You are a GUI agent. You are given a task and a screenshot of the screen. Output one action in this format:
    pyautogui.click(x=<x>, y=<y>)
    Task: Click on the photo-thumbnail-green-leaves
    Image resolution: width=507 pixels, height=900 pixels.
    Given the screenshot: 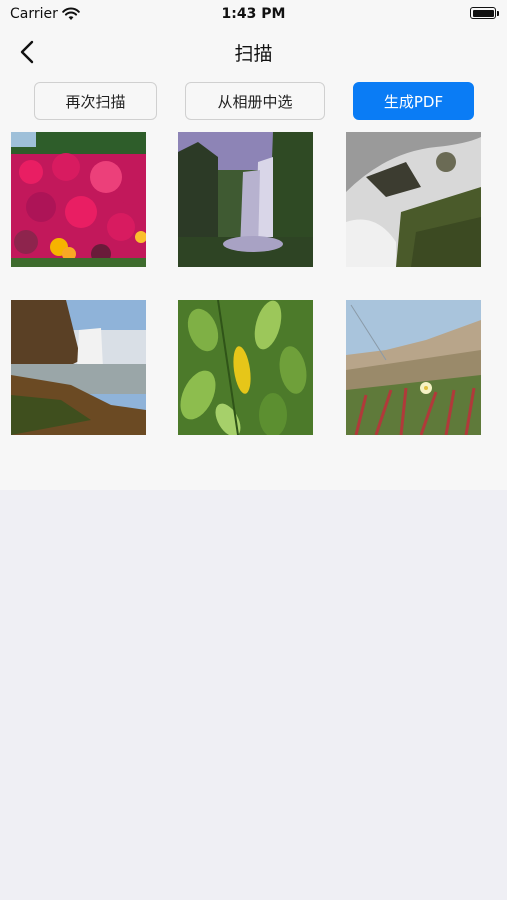 What is the action you would take?
    pyautogui.click(x=245, y=367)
    